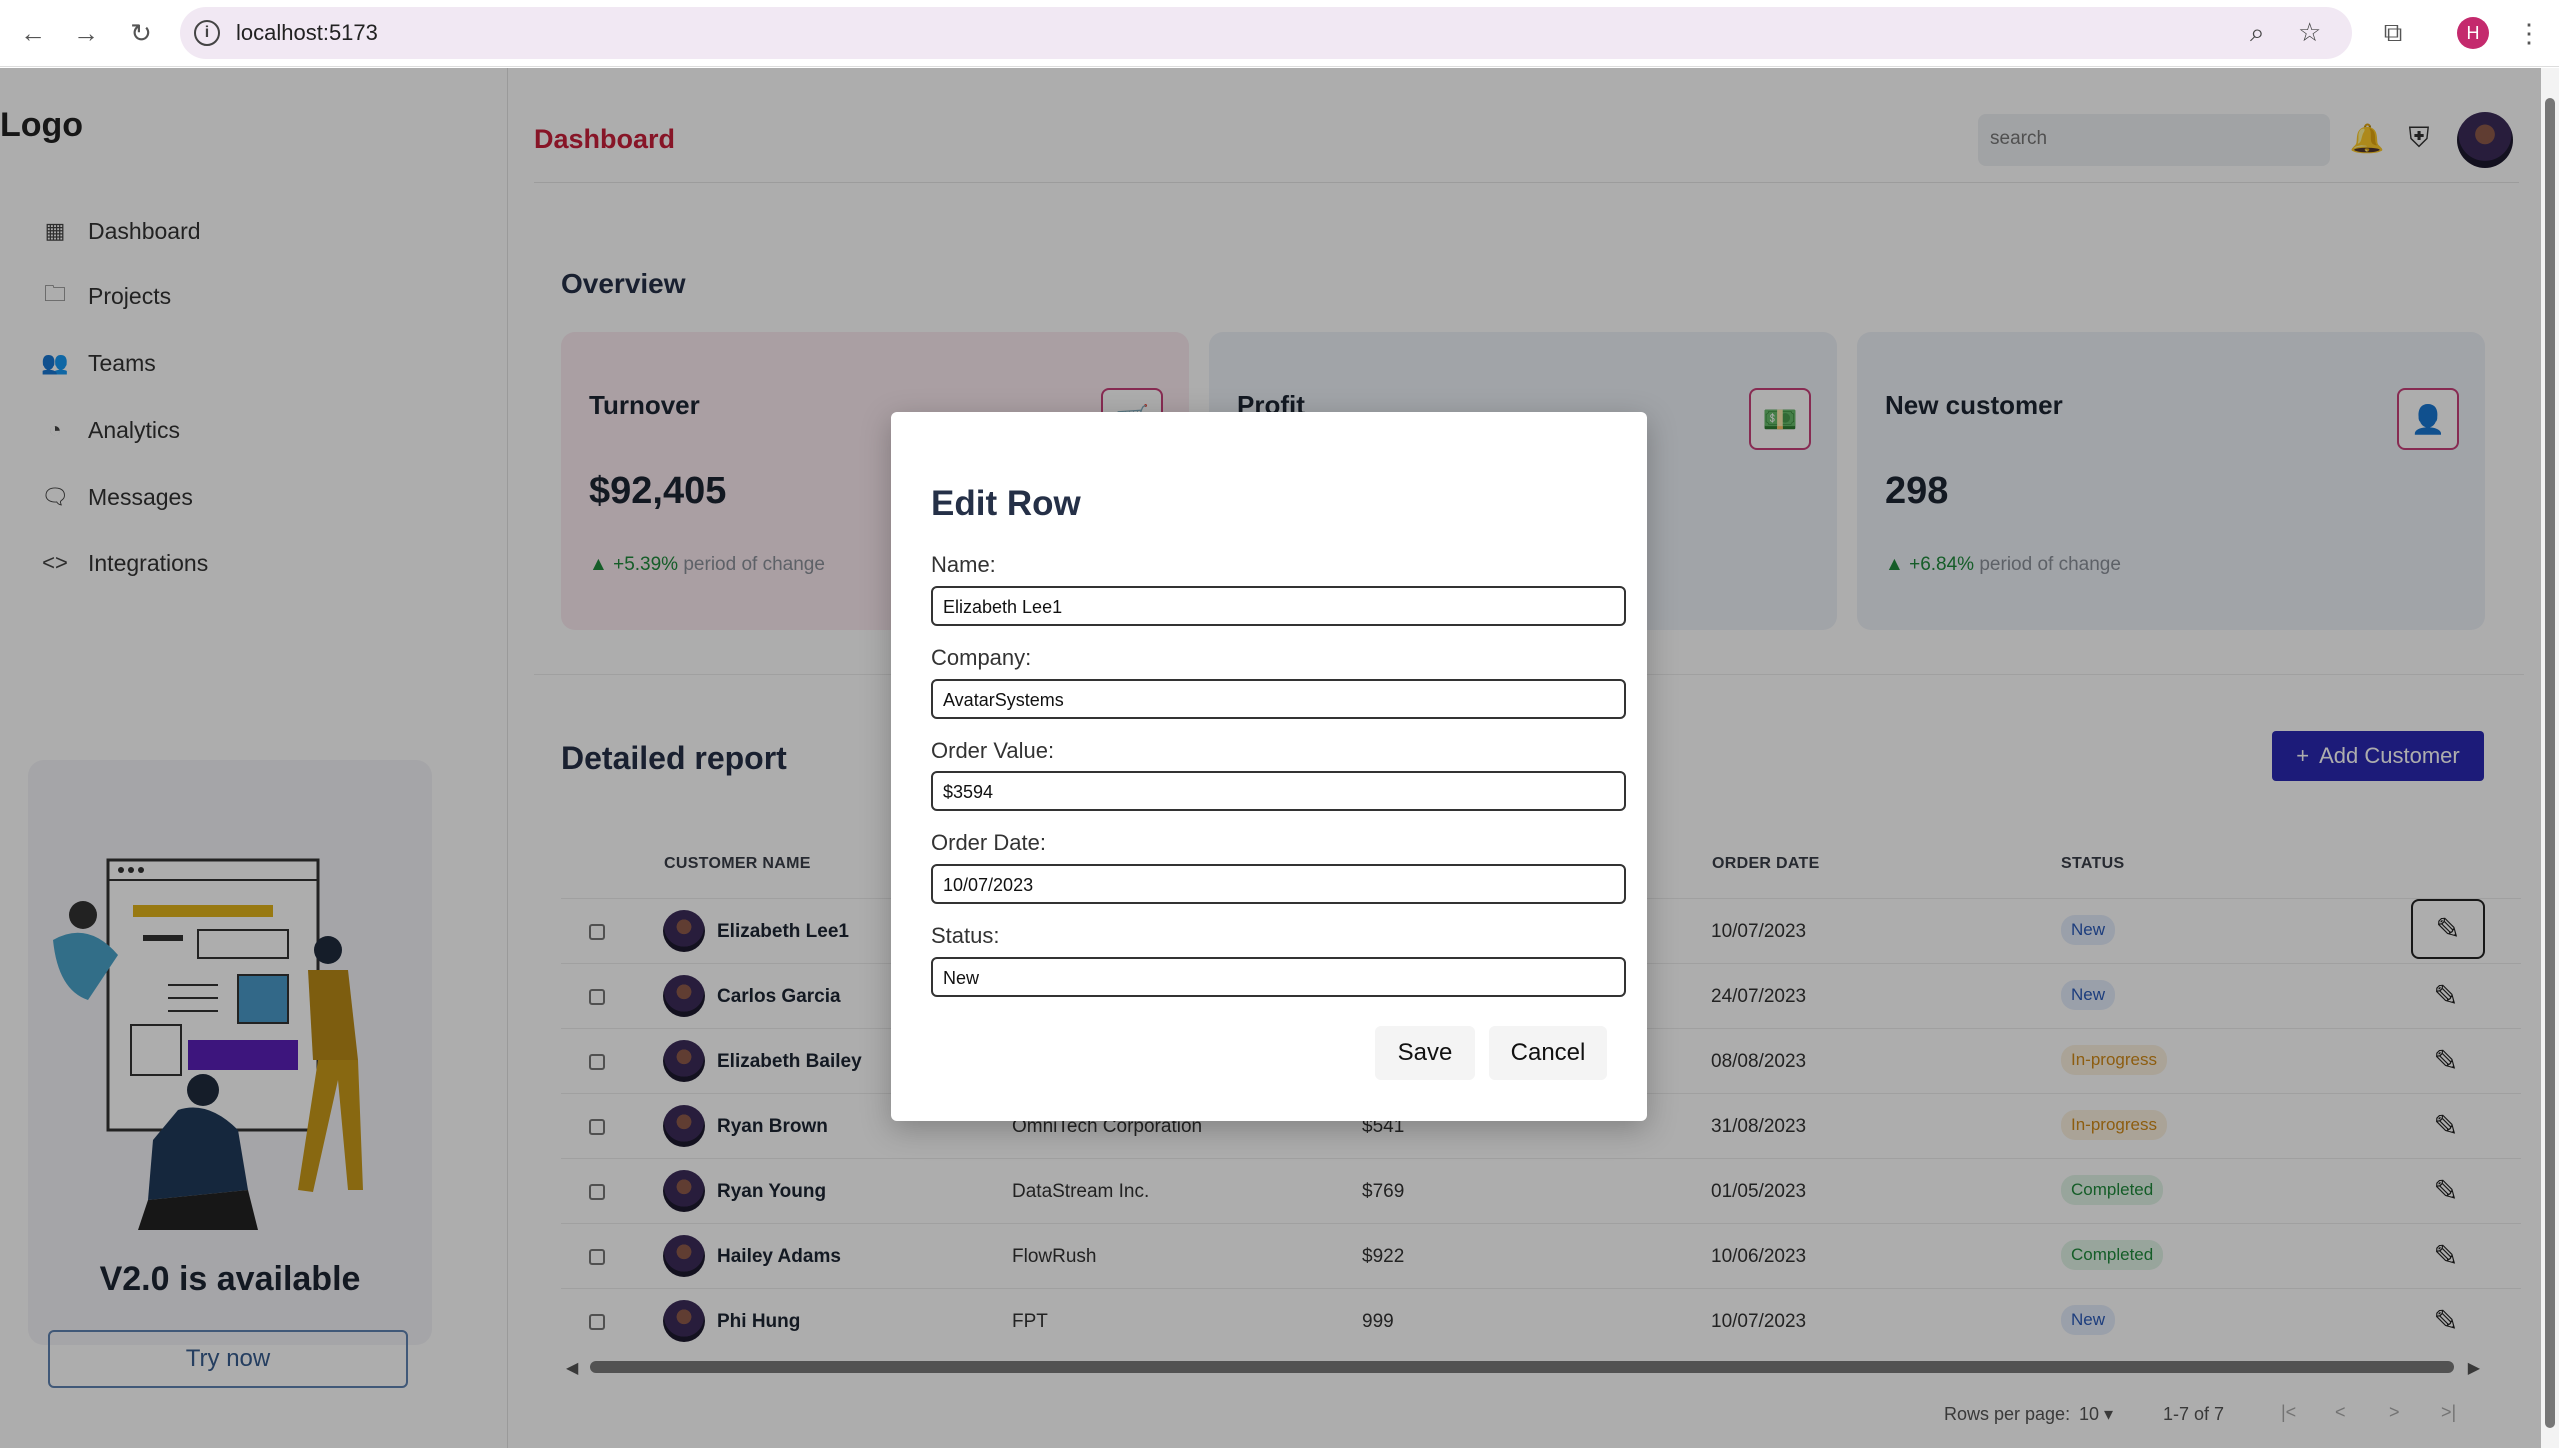  What do you see at coordinates (1278, 699) in the screenshot?
I see `company-field: AvatarSystems` at bounding box center [1278, 699].